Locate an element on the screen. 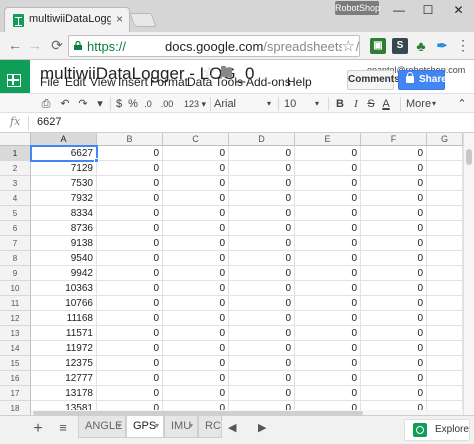 Image resolution: width=474 pixels, height=444 pixels. number-format-select: 123 ▾ is located at coordinates (195, 104).